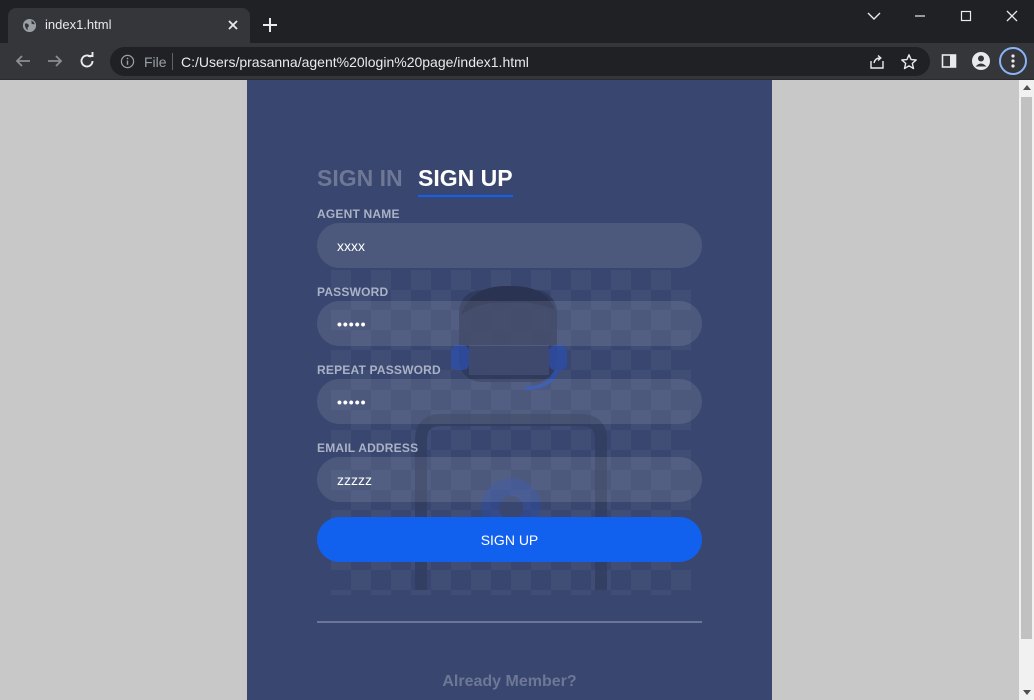 The width and height of the screenshot is (1034, 700). I want to click on arrow-left-icon, so click(22, 61).